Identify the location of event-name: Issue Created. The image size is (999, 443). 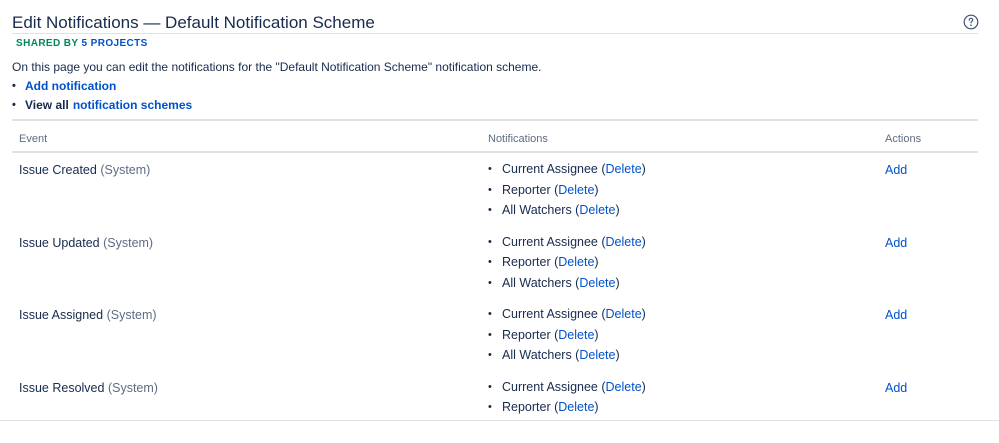
(58, 170).